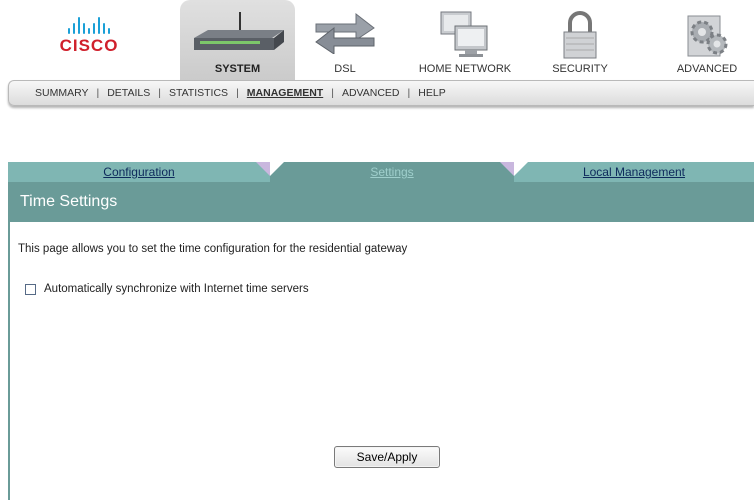 Image resolution: width=754 pixels, height=500 pixels. What do you see at coordinates (431, 93) in the screenshot?
I see `submenu-help: HELP` at bounding box center [431, 93].